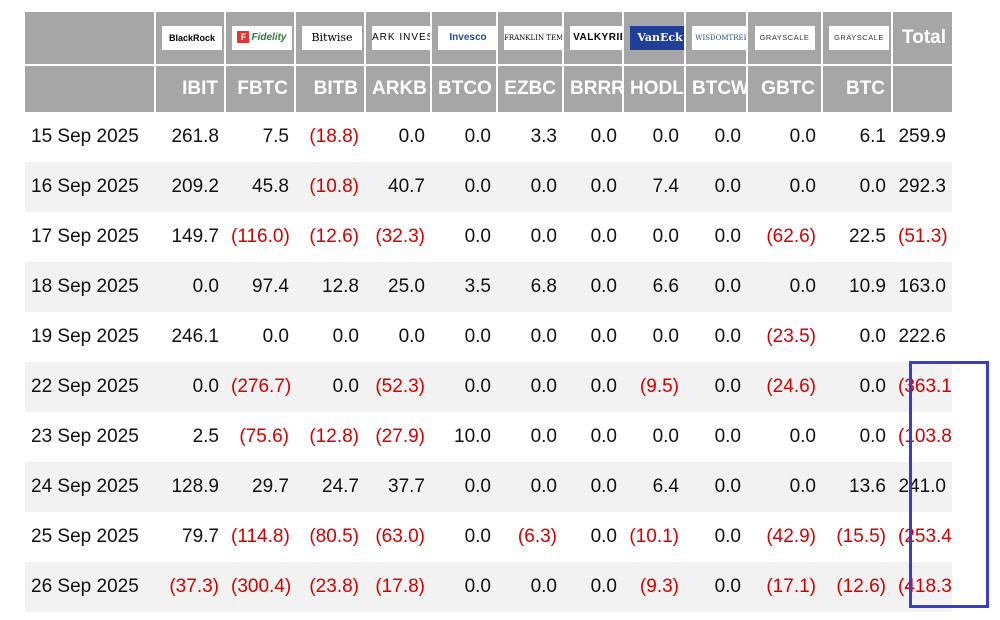 The width and height of the screenshot is (1000, 620). What do you see at coordinates (90, 137) in the screenshot?
I see `date-cell: 15 Sep 2025` at bounding box center [90, 137].